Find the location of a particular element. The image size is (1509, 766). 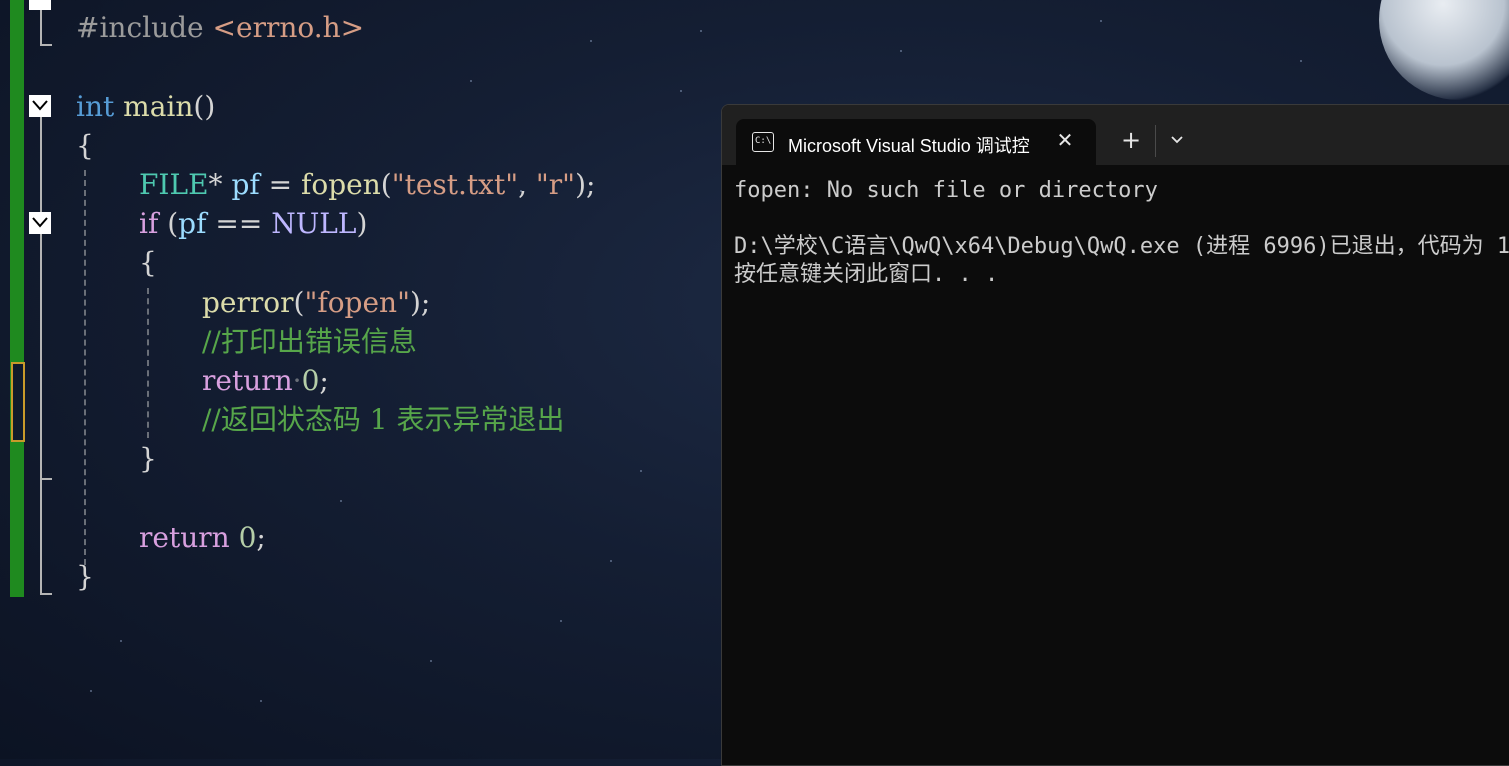

code-line-perror: perror("fopen"); is located at coordinates (316, 302).